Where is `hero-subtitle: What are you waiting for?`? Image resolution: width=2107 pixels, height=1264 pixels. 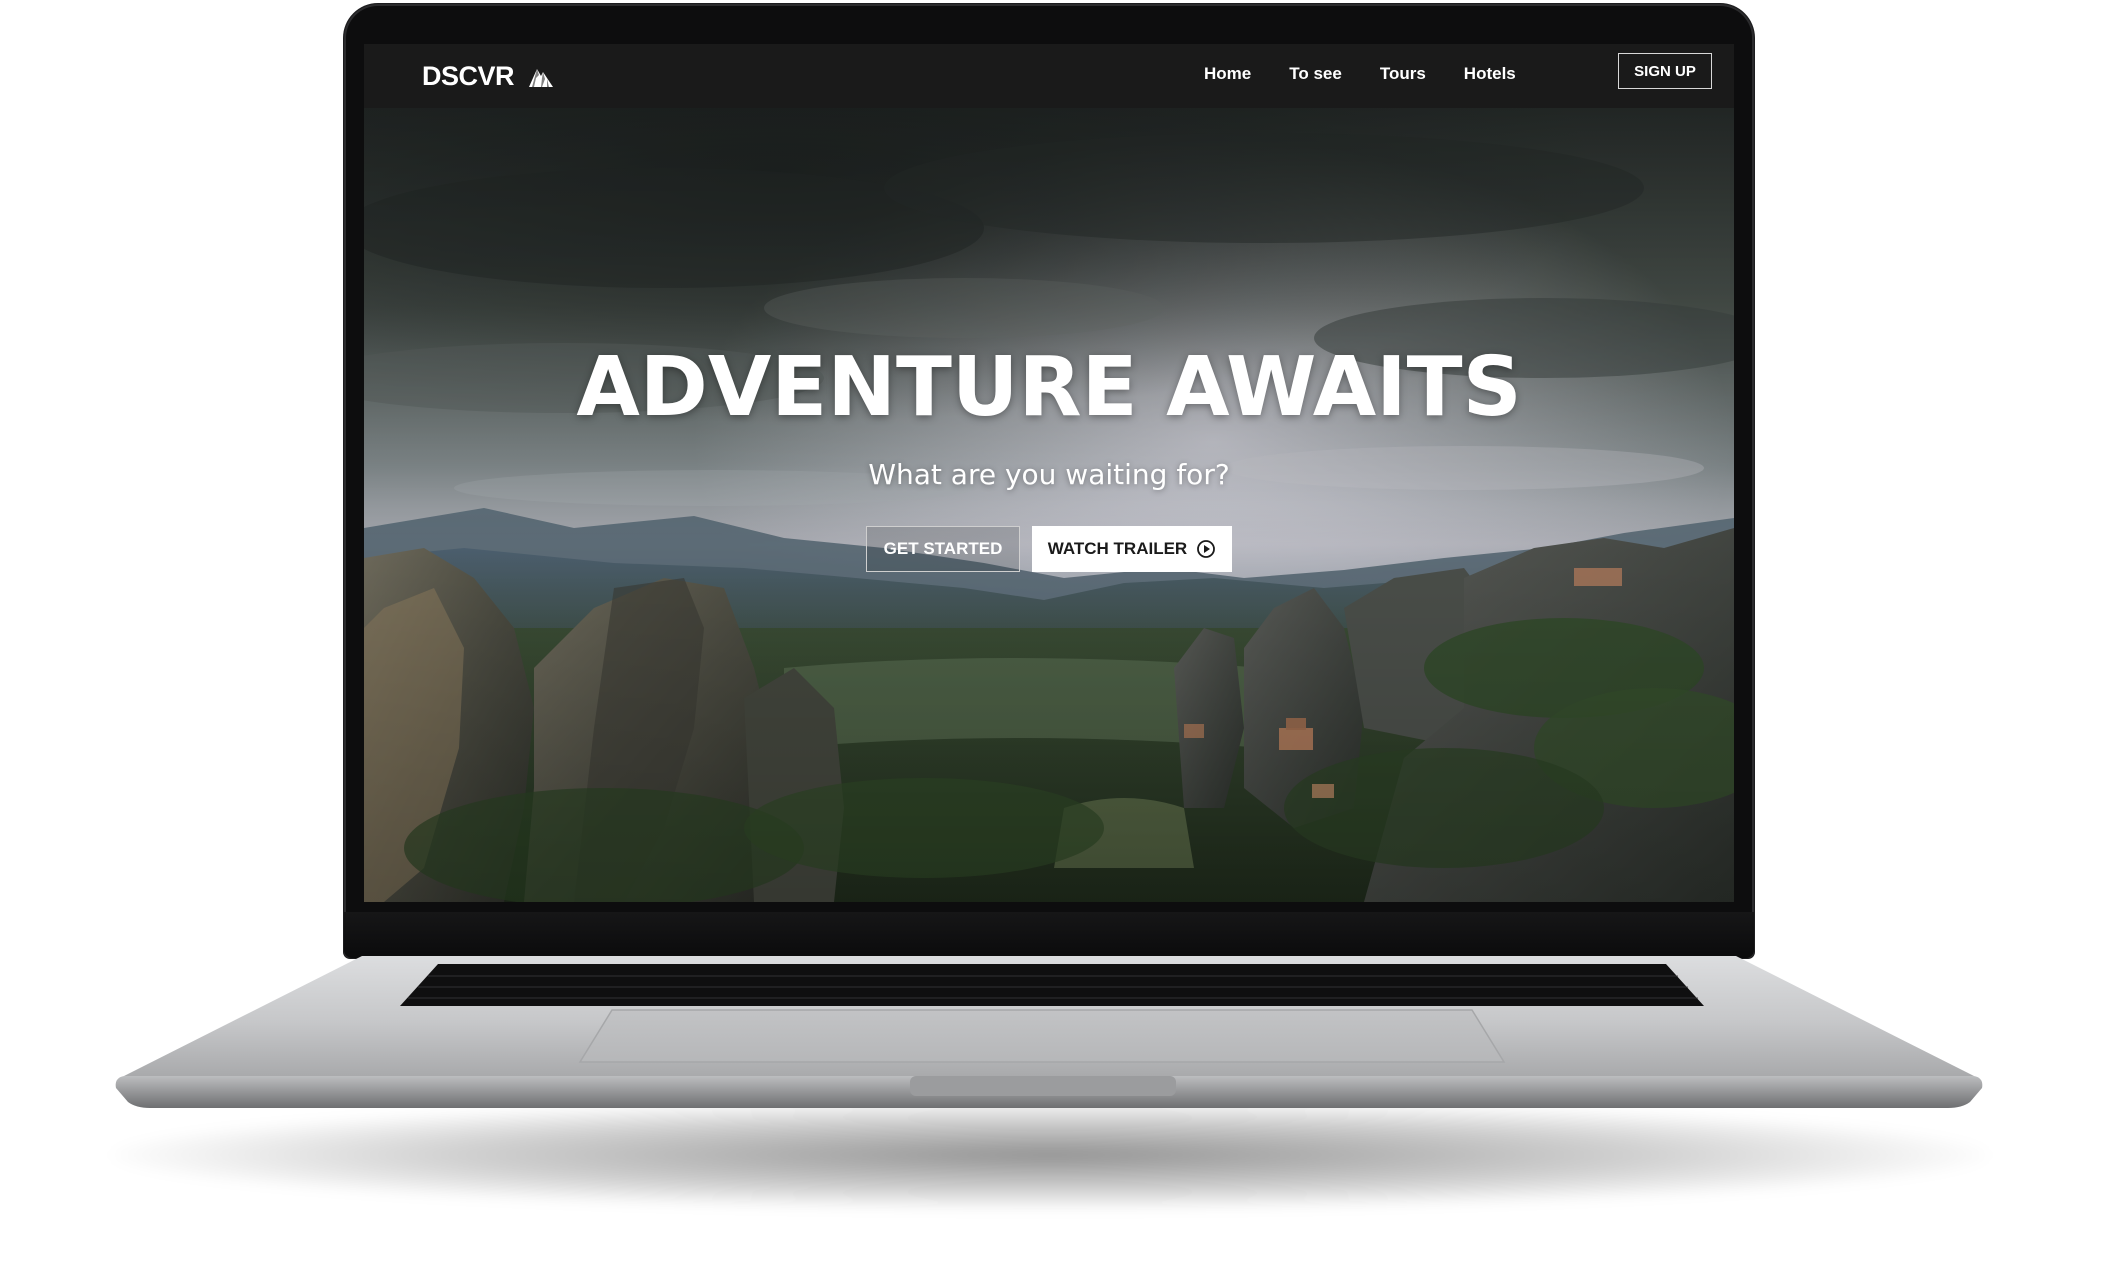
hero-subtitle: What are you waiting for? is located at coordinates (1049, 474).